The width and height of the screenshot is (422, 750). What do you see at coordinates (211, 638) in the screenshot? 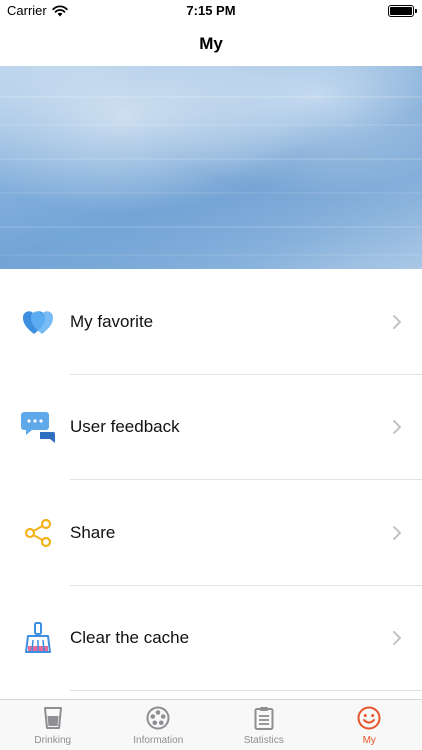
I see `menu-item-clear-cache: Clear the cache` at bounding box center [211, 638].